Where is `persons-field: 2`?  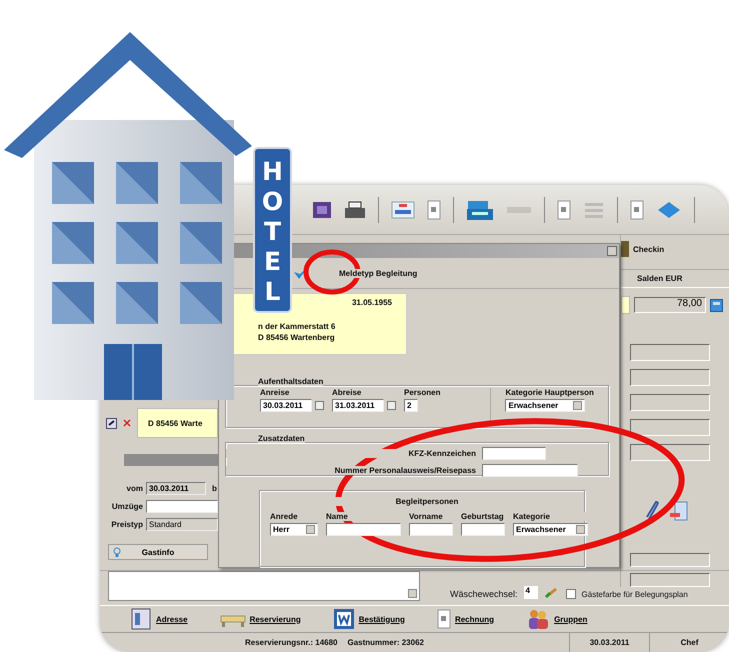 persons-field: 2 is located at coordinates (411, 405).